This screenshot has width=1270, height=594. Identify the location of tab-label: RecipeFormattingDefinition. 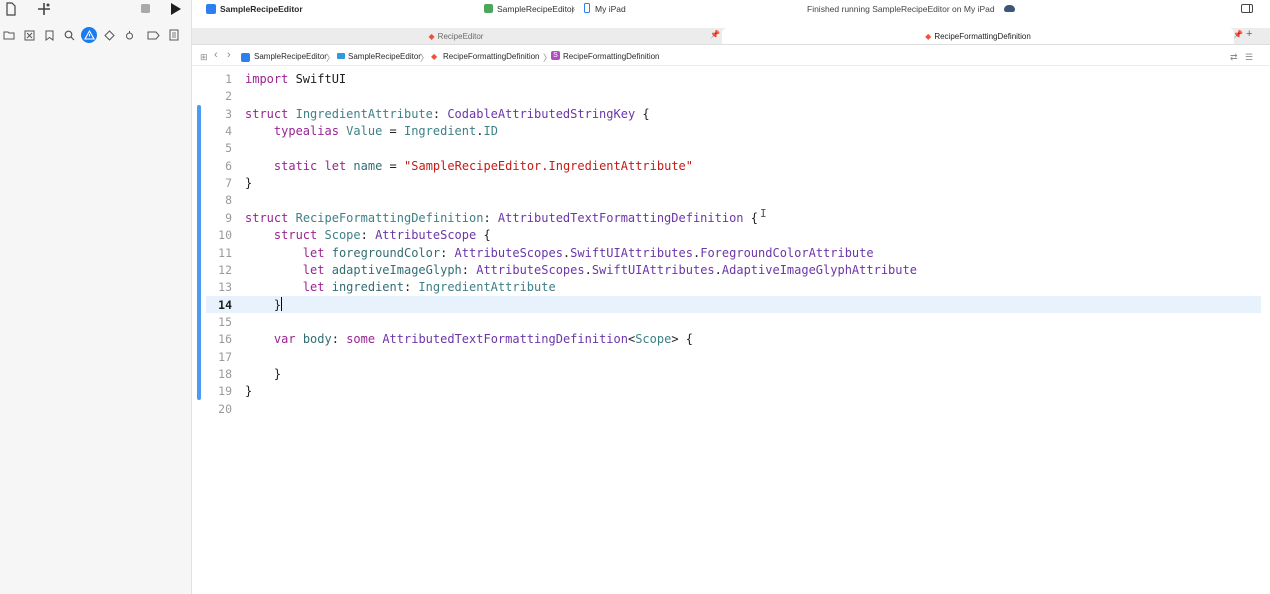
(982, 36).